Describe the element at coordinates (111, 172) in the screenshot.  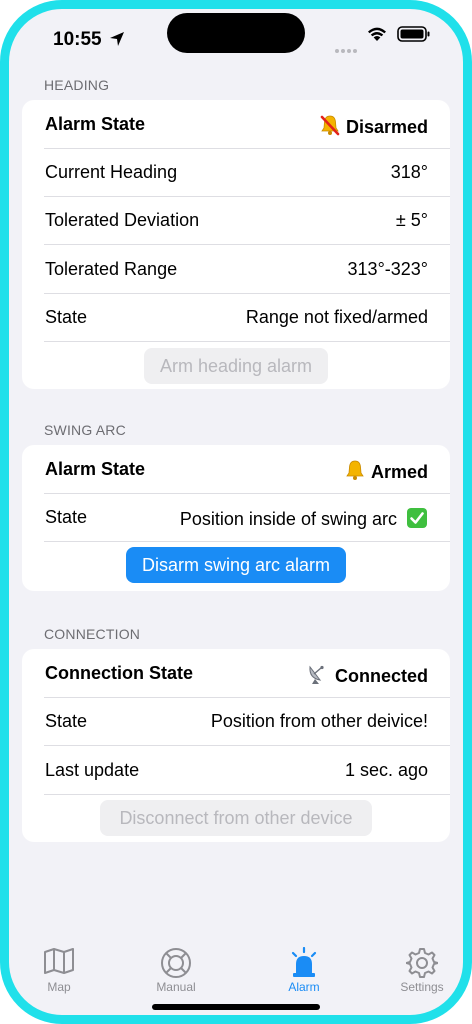
I see `row-label: Current Heading` at that location.